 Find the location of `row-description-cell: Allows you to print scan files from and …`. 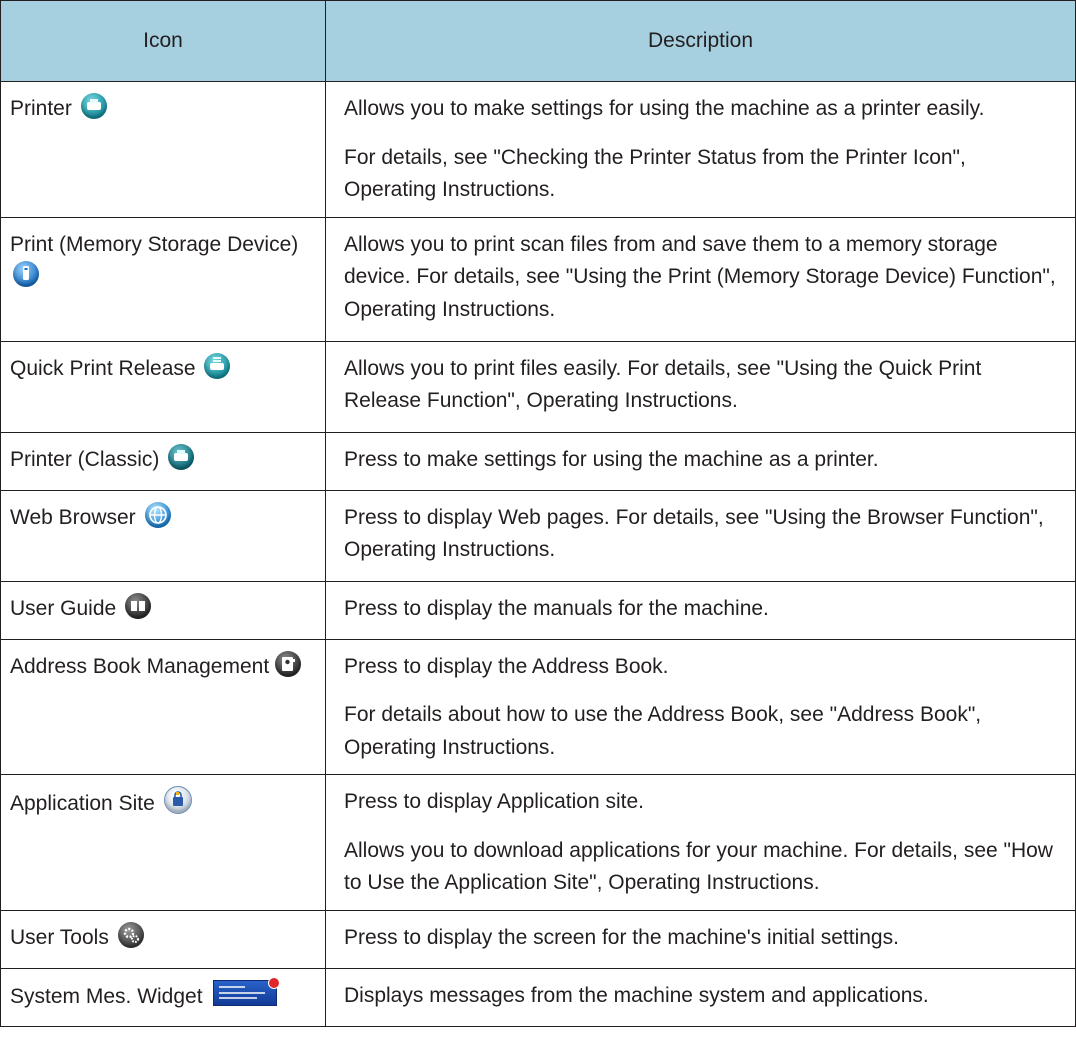

row-description-cell: Allows you to print scan files from and … is located at coordinates (700, 279).